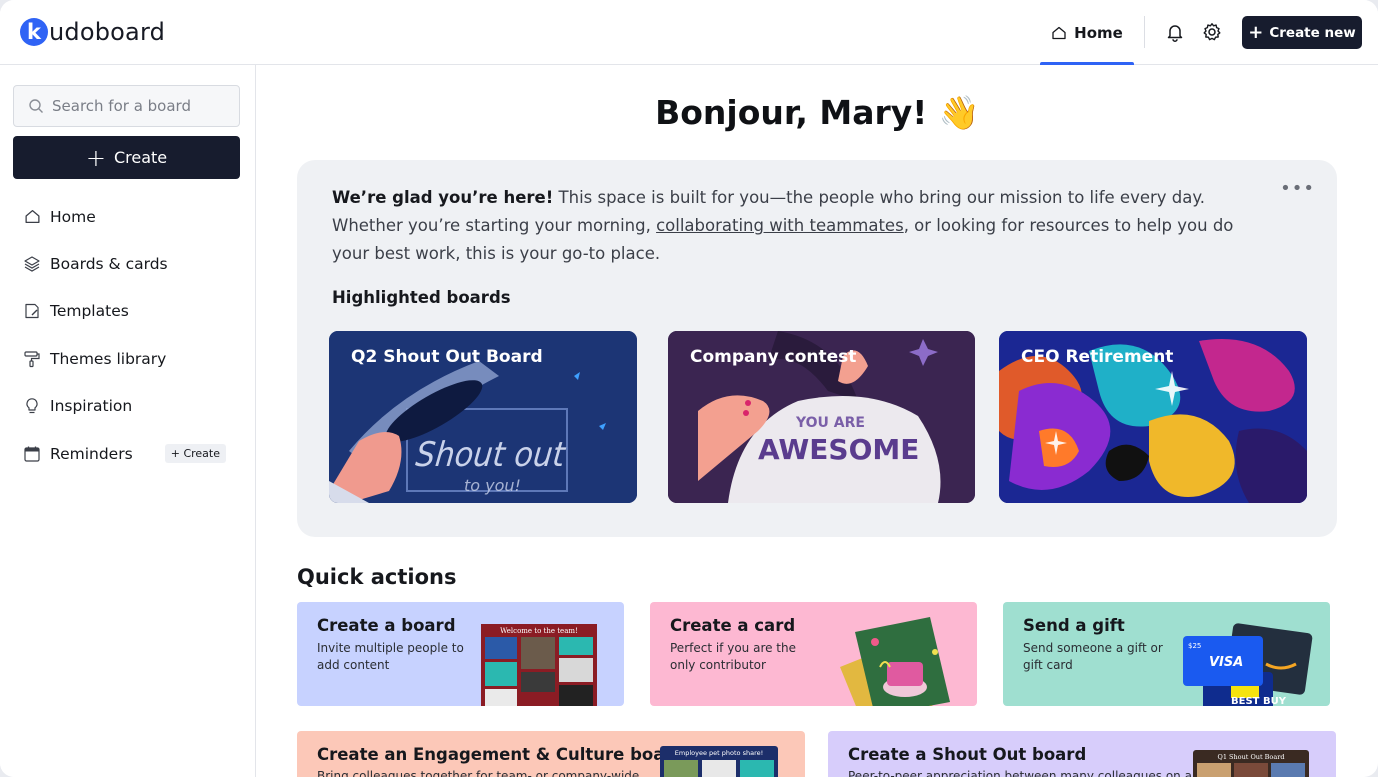 Image resolution: width=1378 pixels, height=777 pixels. I want to click on board-art-text: Shout out, so click(491, 455).